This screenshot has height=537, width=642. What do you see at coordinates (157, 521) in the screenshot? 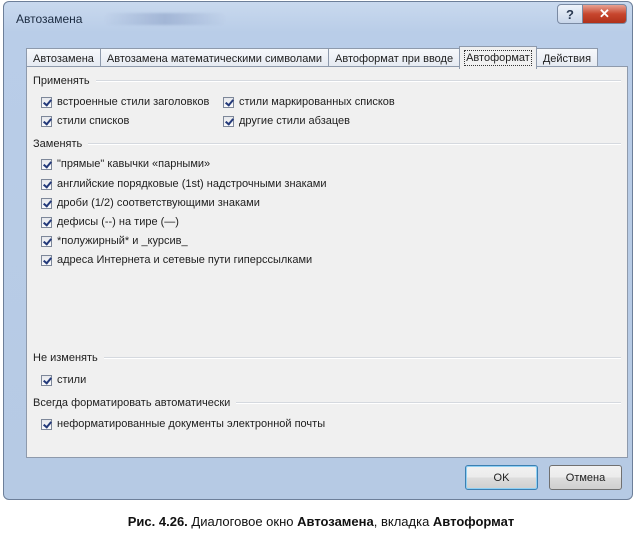
I see `figure-number: Рис. 4.26.` at bounding box center [157, 521].